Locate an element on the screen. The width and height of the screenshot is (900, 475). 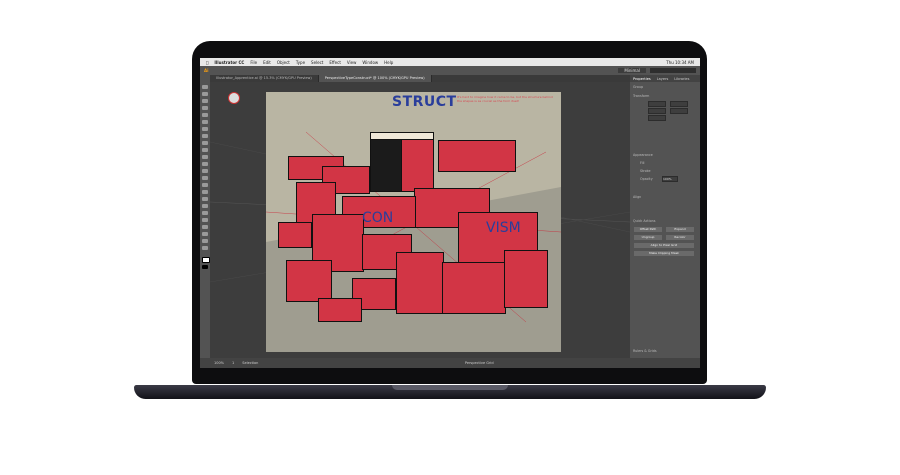
perspective-grid-tool-icon is located at coordinates (205, 192).